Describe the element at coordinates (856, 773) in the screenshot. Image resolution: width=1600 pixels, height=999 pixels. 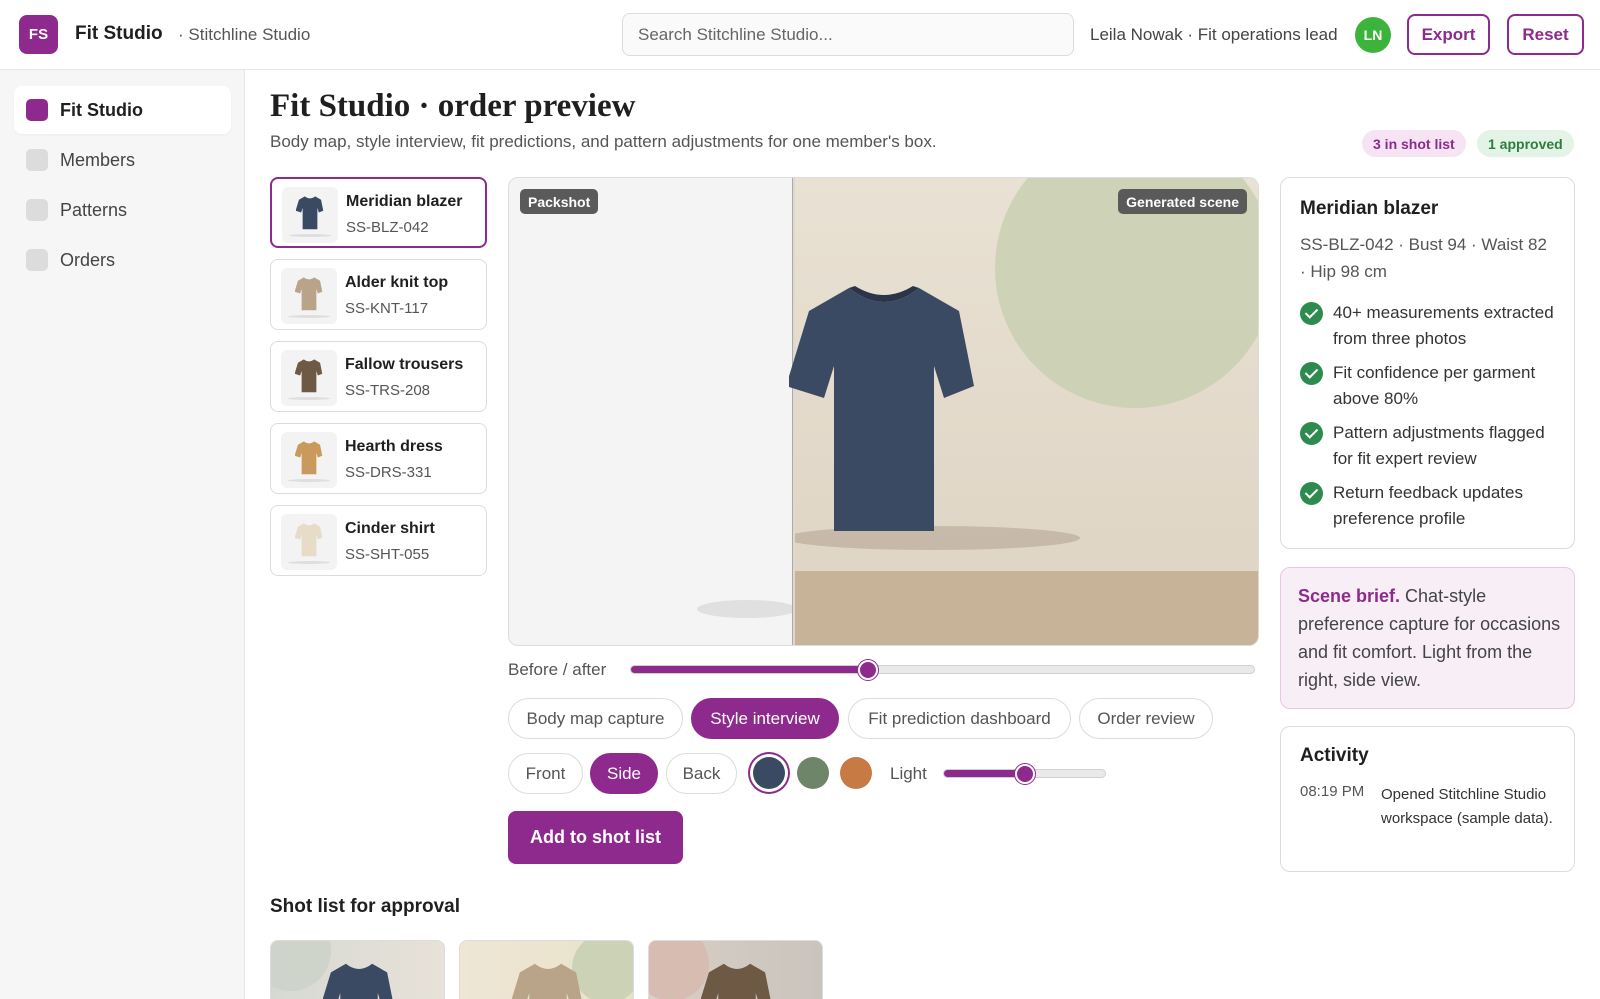
I see `color-swatch-rust` at that location.